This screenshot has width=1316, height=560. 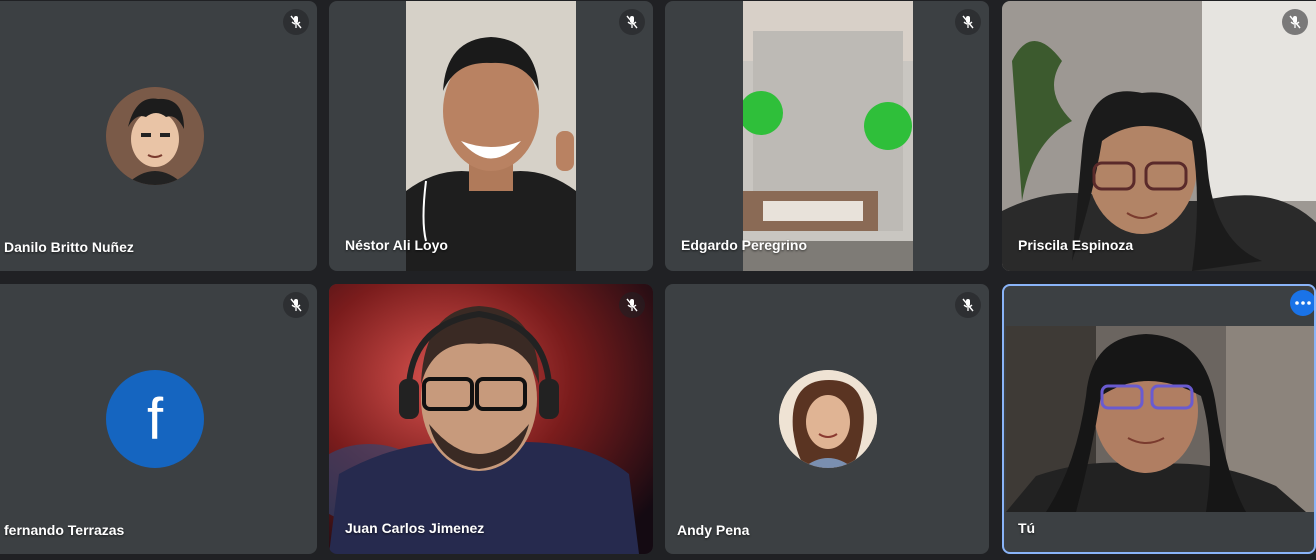 I want to click on participant-tile-andy: Andy Pena, so click(x=827, y=419).